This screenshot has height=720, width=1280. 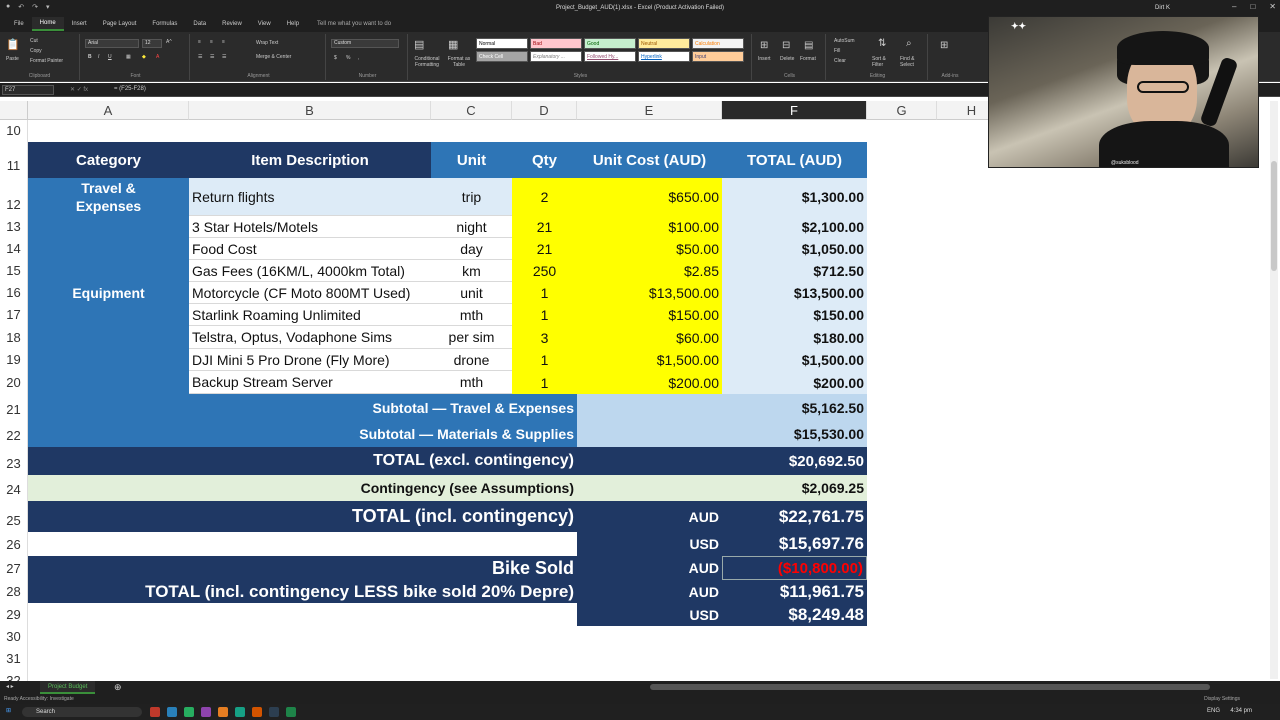 What do you see at coordinates (200, 57) in the screenshot?
I see `align-left-icon: ☰` at bounding box center [200, 57].